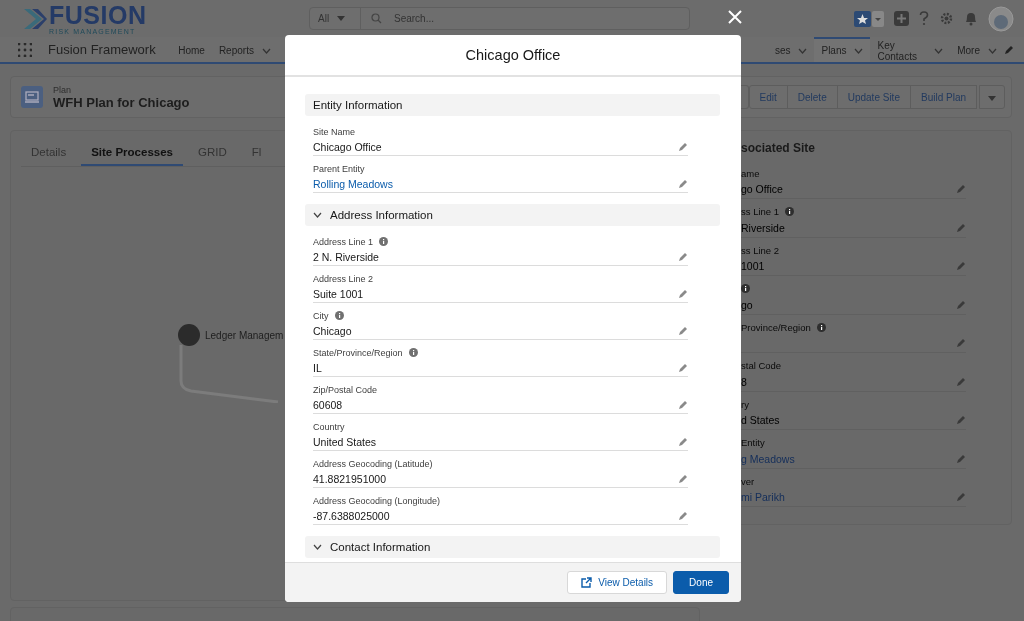 Image resolution: width=1024 pixels, height=621 pixels. What do you see at coordinates (358, 352) in the screenshot?
I see `field-label: State/Province/Region` at bounding box center [358, 352].